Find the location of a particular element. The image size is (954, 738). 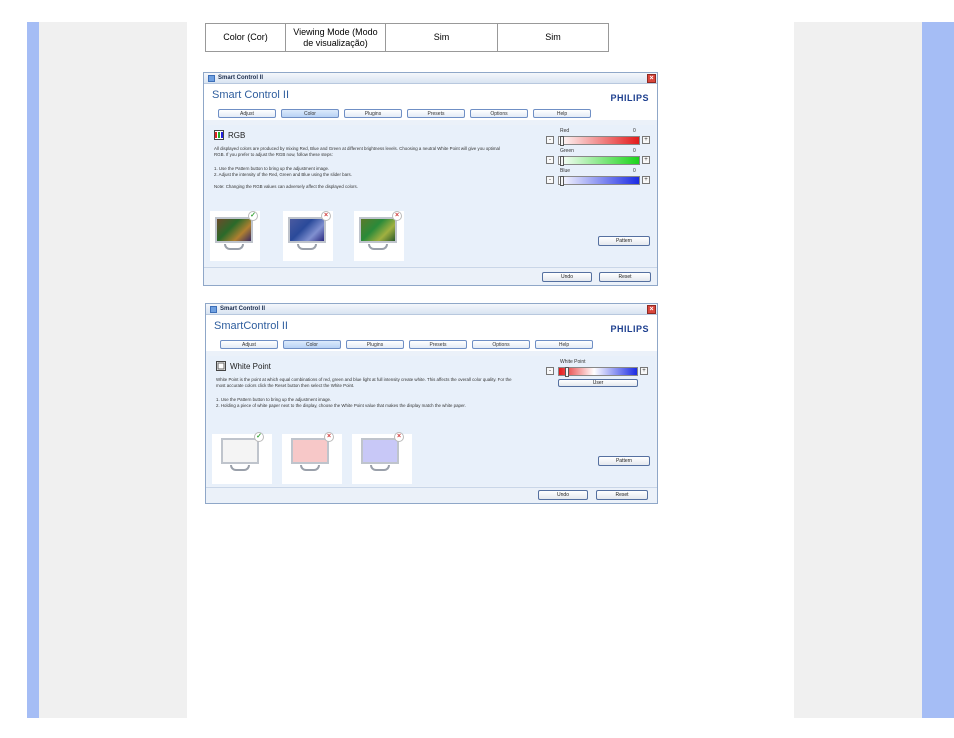

left-border-strip is located at coordinates (33, 370).